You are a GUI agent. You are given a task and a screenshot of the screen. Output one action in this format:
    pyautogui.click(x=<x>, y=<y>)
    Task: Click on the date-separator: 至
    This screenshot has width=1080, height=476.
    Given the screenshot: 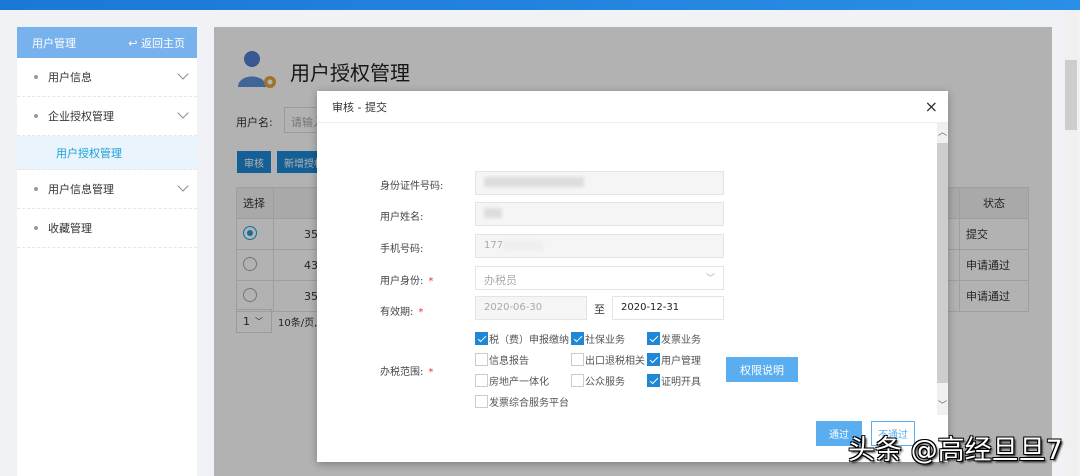 What is the action you would take?
    pyautogui.click(x=599, y=309)
    